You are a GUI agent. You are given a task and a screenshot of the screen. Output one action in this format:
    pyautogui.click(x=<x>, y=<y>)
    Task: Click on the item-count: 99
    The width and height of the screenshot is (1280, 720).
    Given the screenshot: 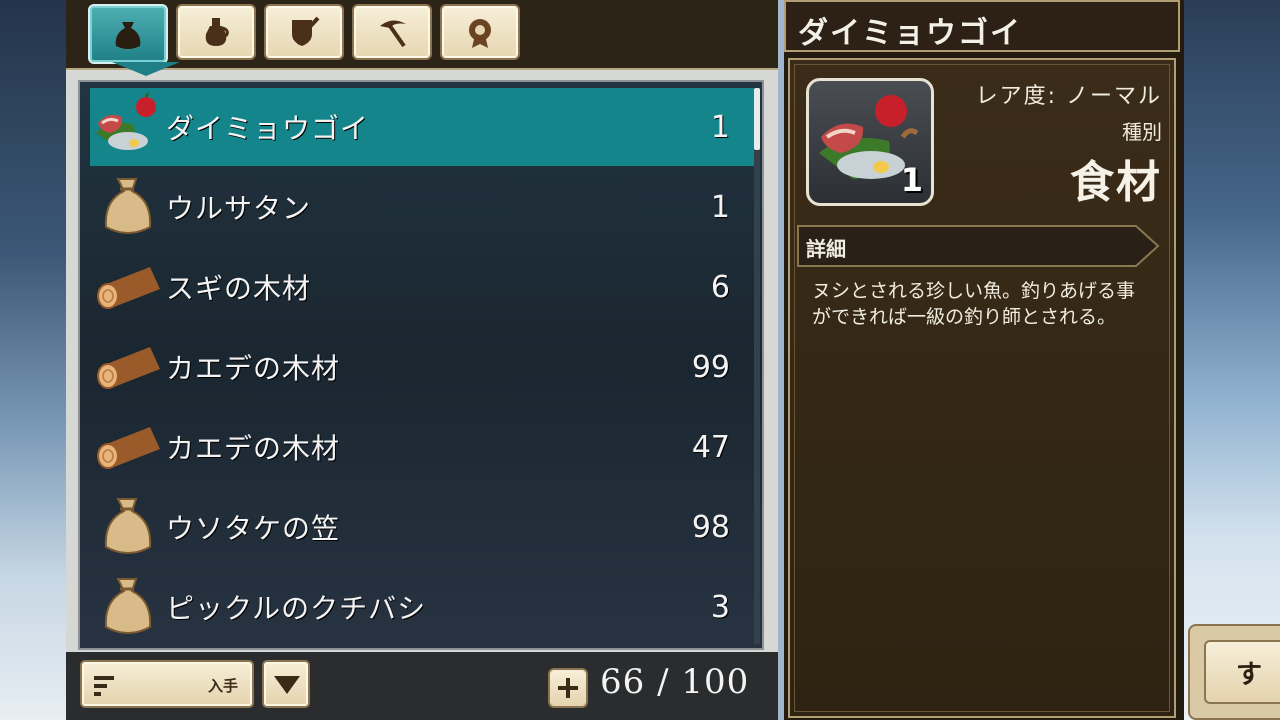 What is the action you would take?
    pyautogui.click(x=710, y=367)
    